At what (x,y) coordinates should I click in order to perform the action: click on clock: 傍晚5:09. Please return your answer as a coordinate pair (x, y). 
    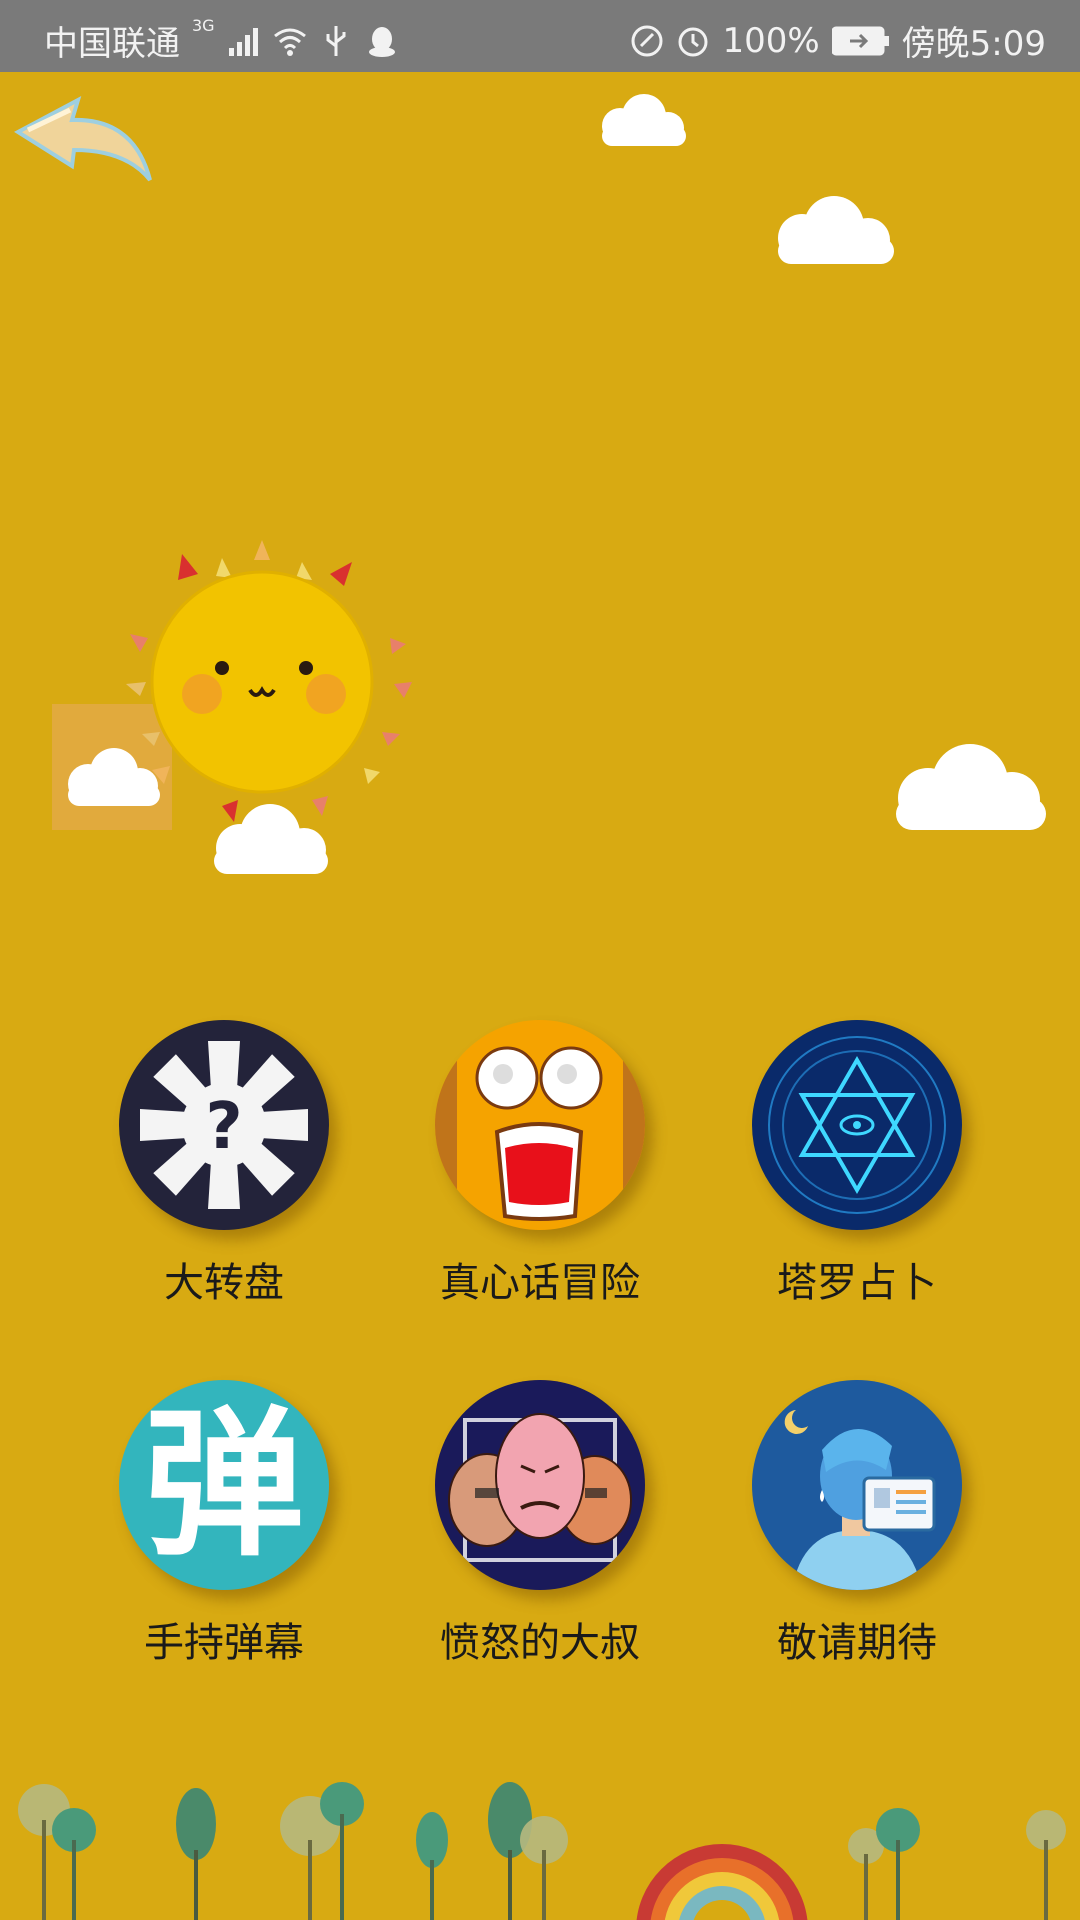
    Looking at the image, I should click on (973, 44).